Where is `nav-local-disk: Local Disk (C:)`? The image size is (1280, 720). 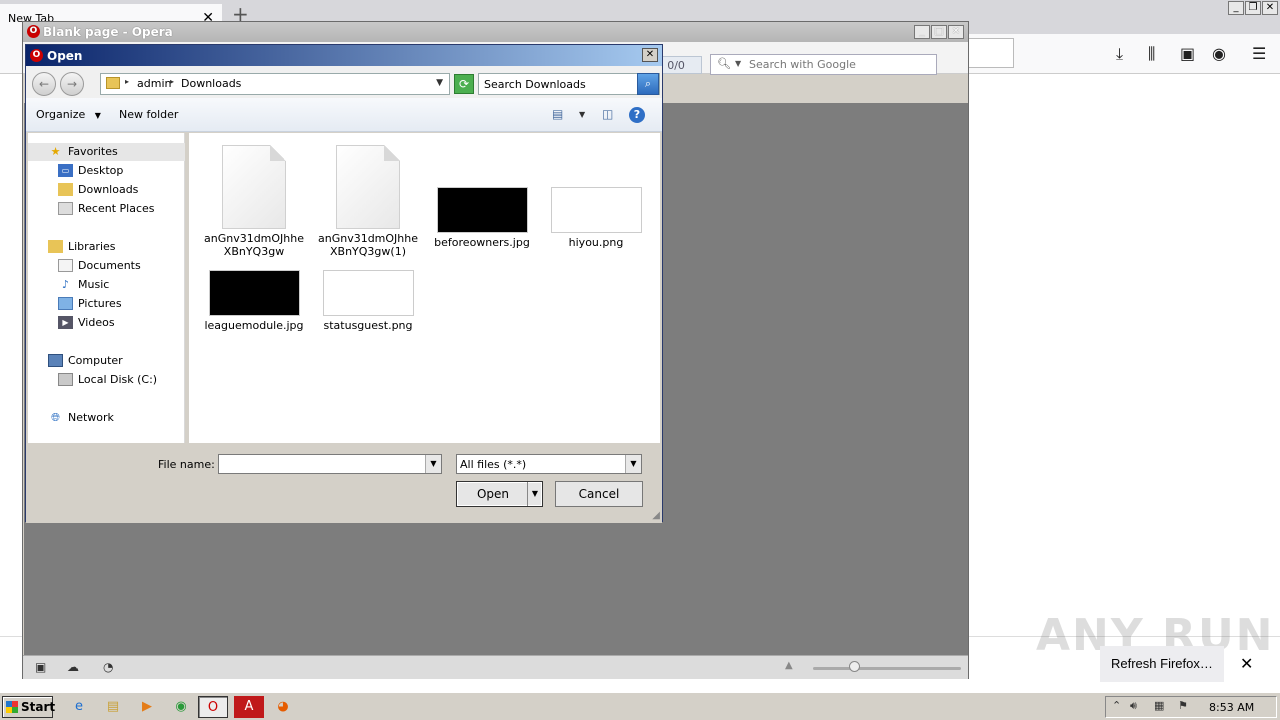
nav-local-disk: Local Disk (C:) is located at coordinates (107, 380).